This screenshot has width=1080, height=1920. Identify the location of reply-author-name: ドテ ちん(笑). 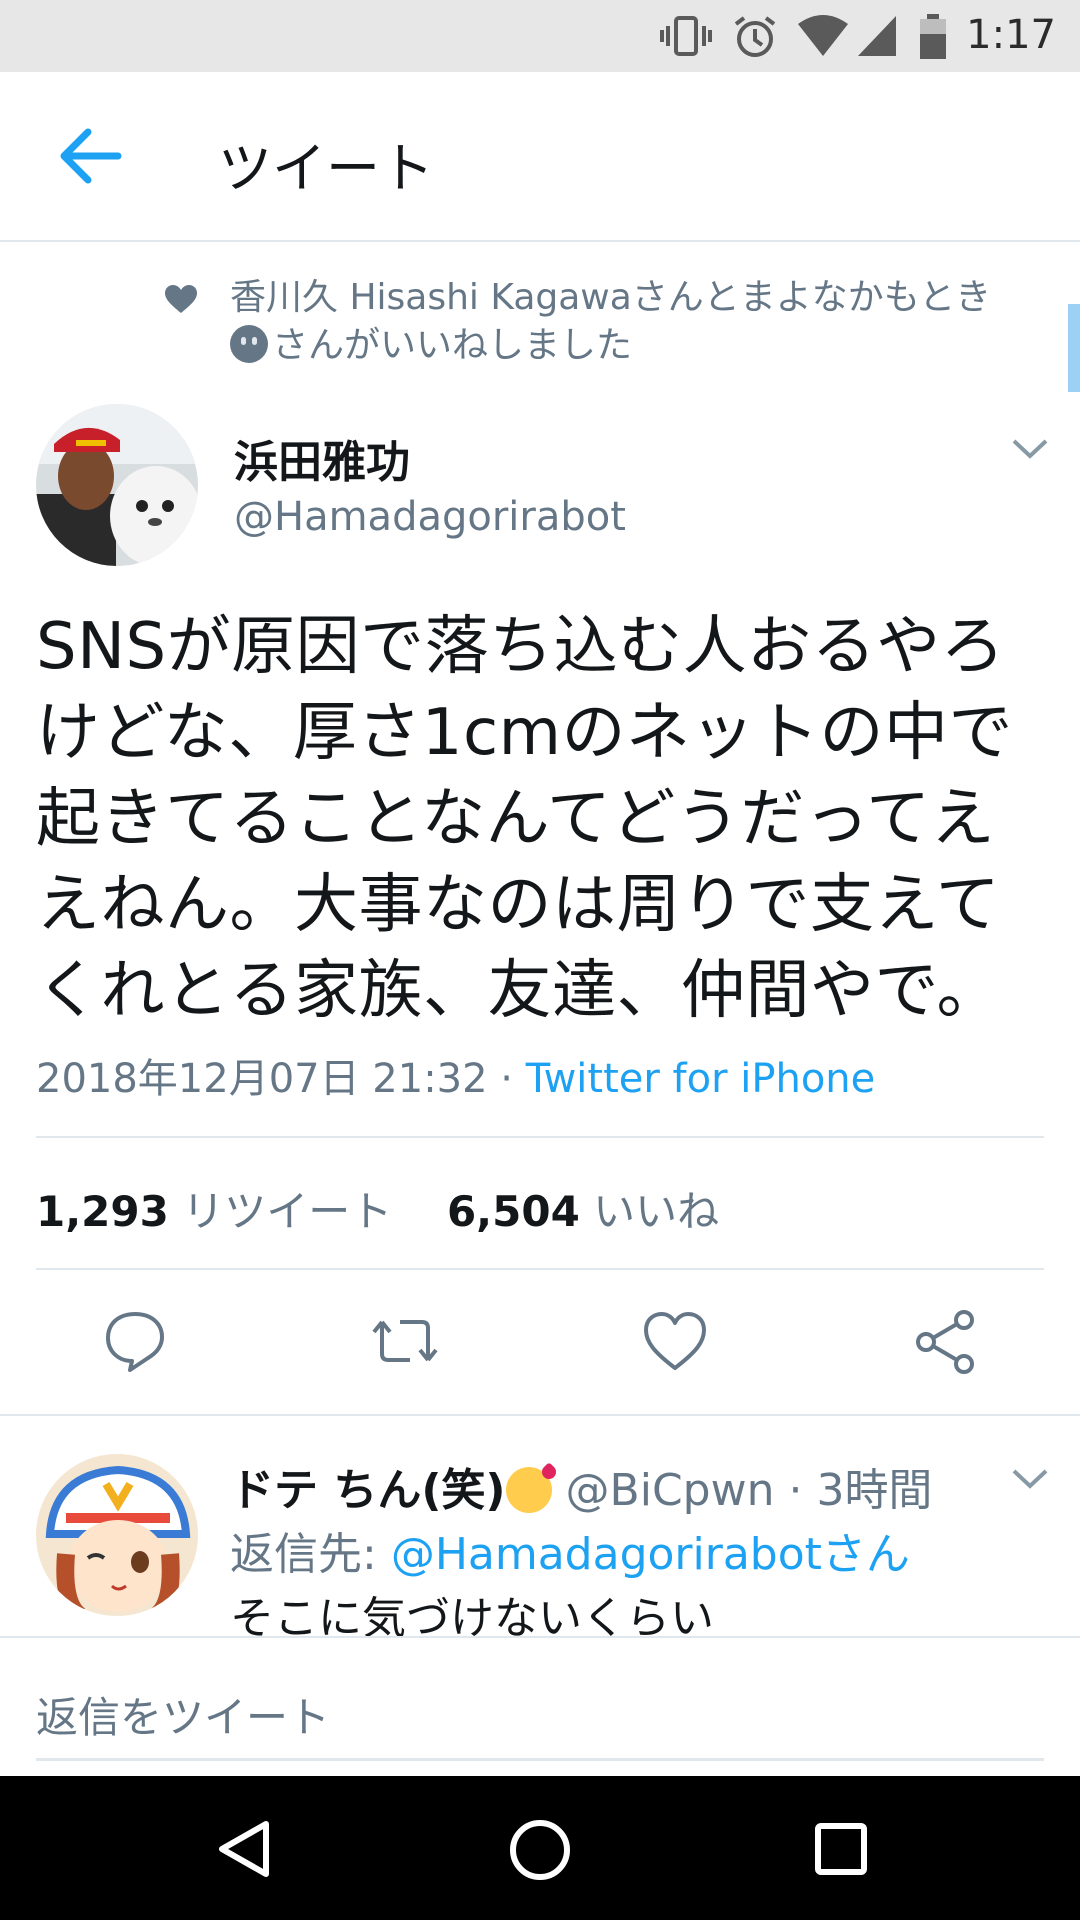
(368, 1490).